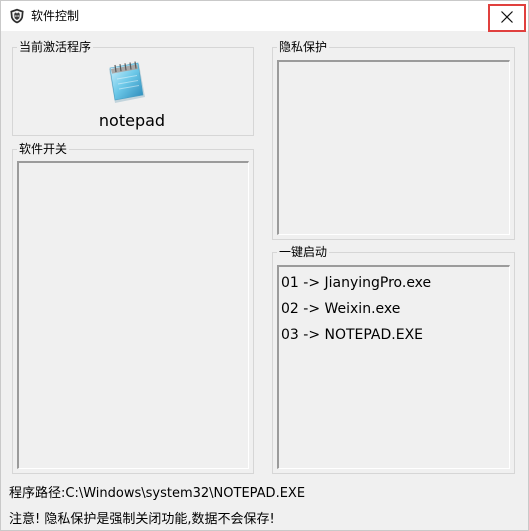 Image resolution: width=529 pixels, height=531 pixels. I want to click on privacy-group-label: 隐私保护, so click(303, 47).